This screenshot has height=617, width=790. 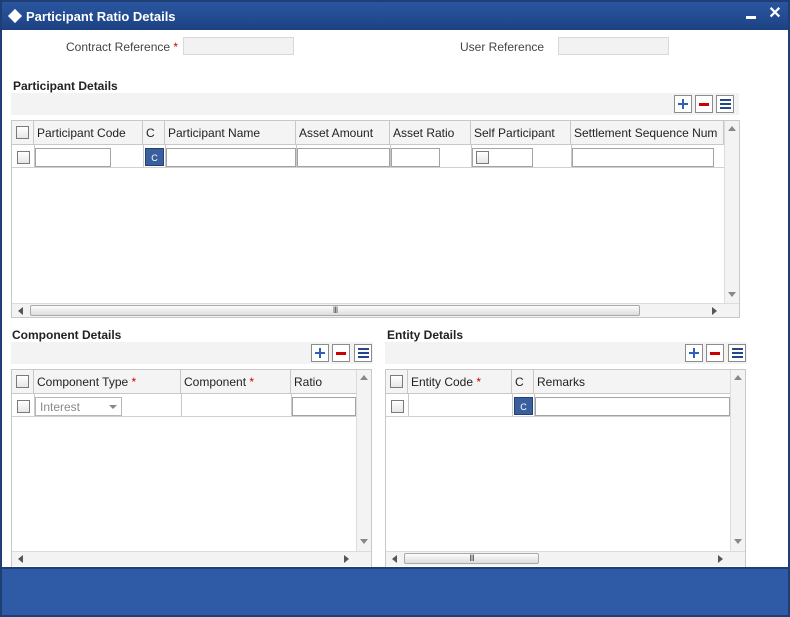 I want to click on entity-select-all-checkbox, so click(x=396, y=381).